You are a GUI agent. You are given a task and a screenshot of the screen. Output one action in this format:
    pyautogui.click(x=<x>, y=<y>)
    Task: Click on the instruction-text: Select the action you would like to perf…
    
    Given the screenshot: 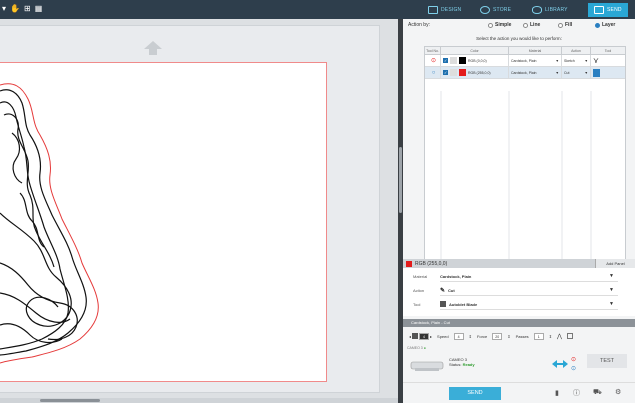 What is the action you would take?
    pyautogui.click(x=519, y=38)
    